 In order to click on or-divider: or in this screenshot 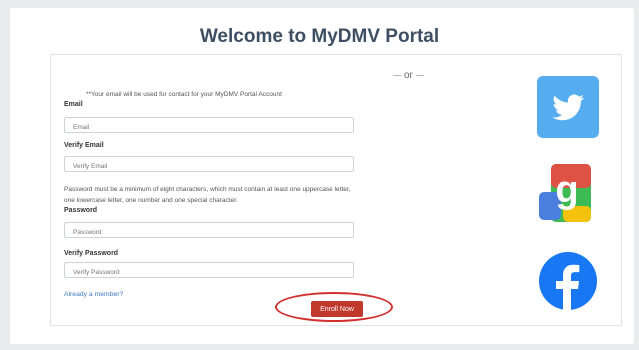, I will do `click(408, 75)`.